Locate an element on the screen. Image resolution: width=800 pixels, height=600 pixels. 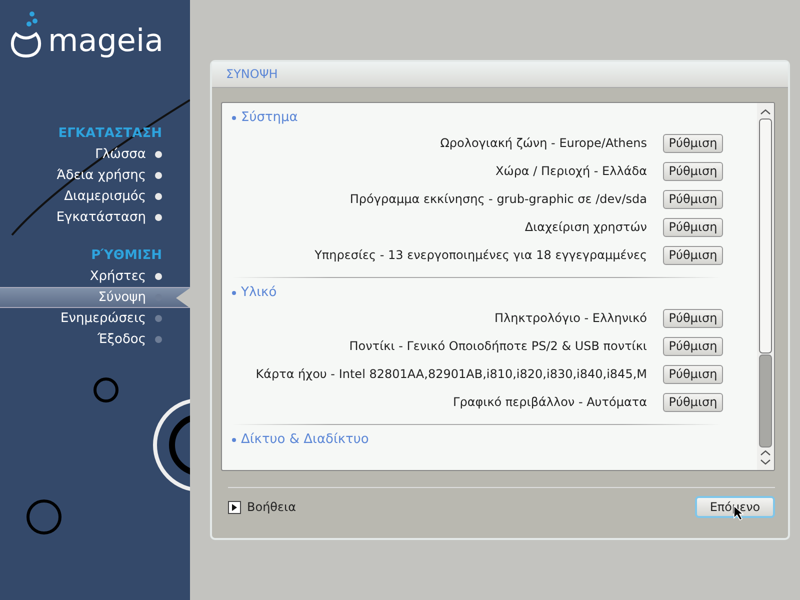
summary-text: Χώρα / Περιοχή - Ελλάδα is located at coordinates (571, 171).